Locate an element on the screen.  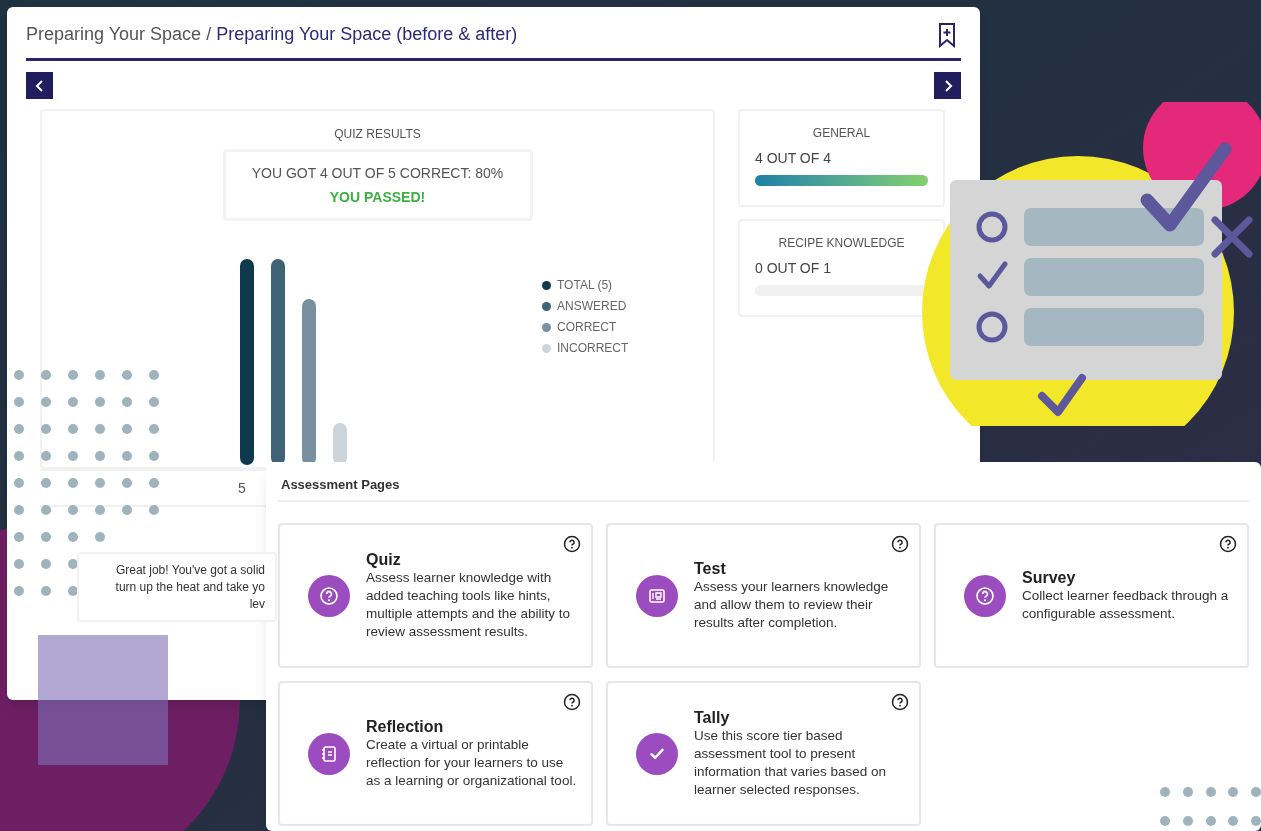
card-description: Create a virtual or printable reflection for your learners to use as a learning or organizational tool. is located at coordinates (471, 763).